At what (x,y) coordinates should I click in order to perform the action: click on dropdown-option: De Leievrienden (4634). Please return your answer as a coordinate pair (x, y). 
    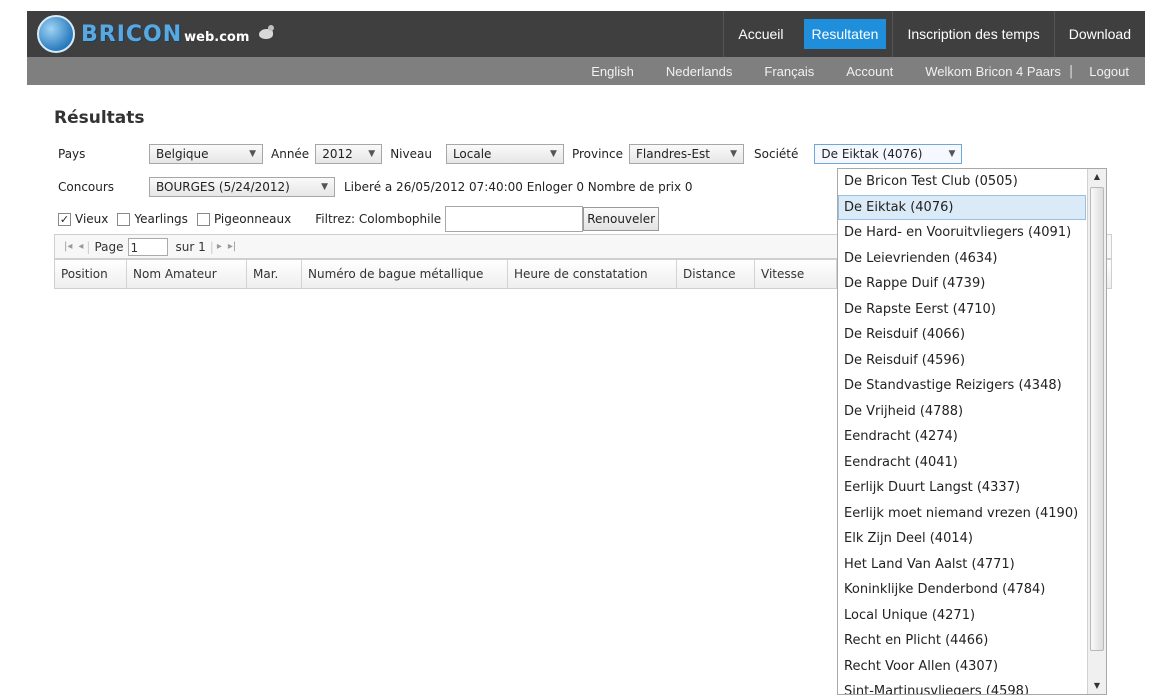
    Looking at the image, I should click on (962, 259).